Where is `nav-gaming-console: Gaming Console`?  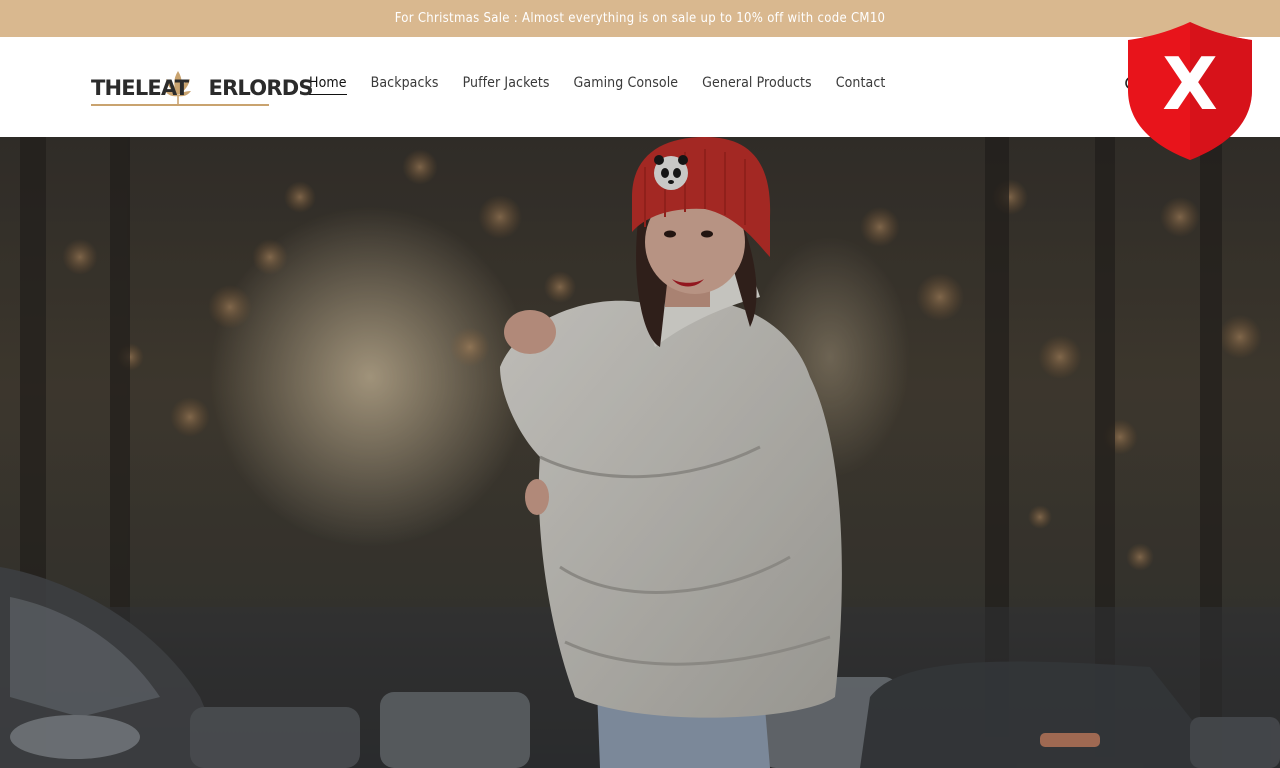
nav-gaming-console: Gaming Console is located at coordinates (626, 85).